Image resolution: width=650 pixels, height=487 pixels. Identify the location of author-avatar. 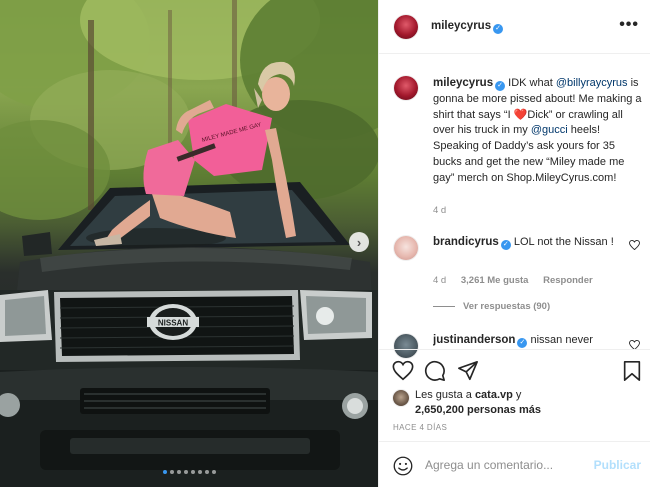
(406, 27).